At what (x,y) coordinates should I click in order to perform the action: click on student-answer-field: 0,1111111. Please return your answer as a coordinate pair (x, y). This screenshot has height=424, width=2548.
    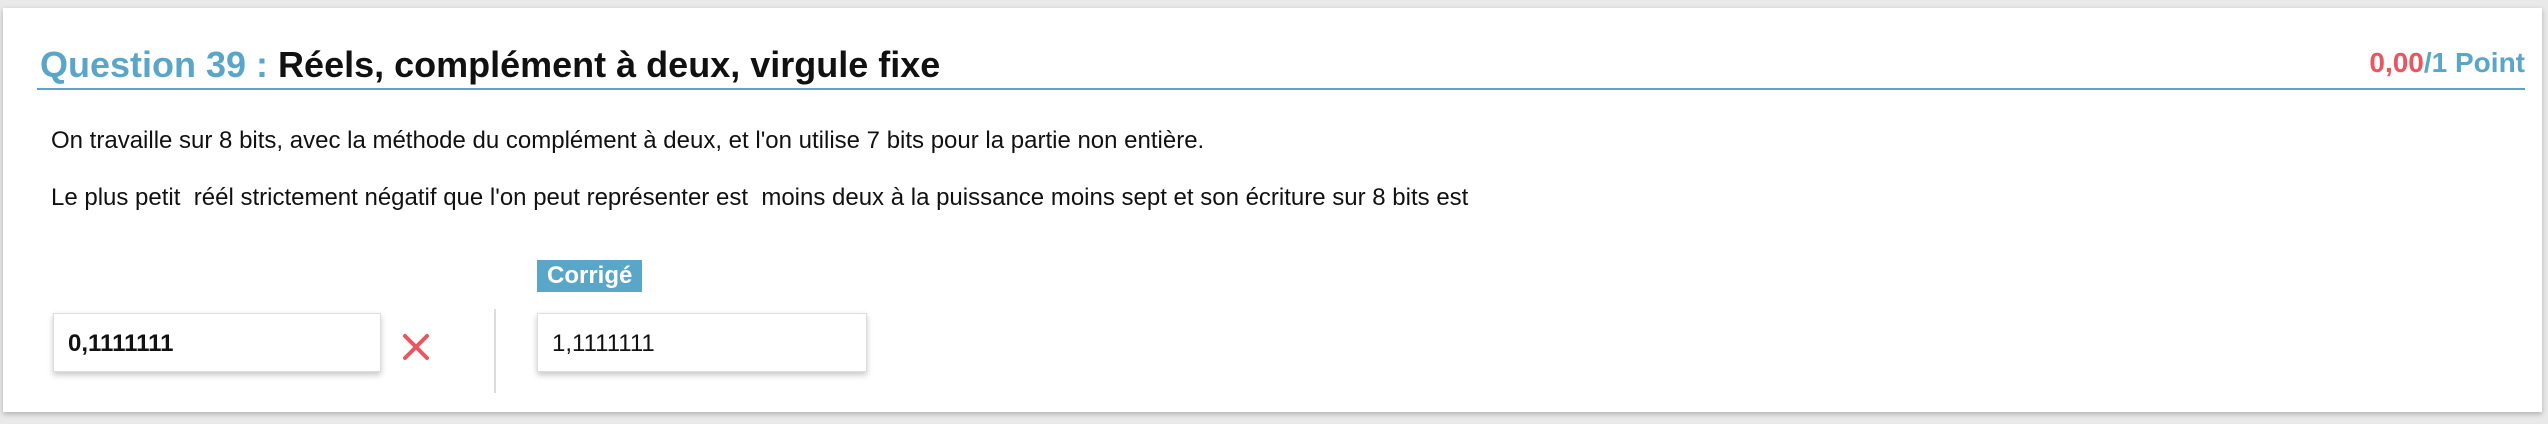
    Looking at the image, I should click on (217, 342).